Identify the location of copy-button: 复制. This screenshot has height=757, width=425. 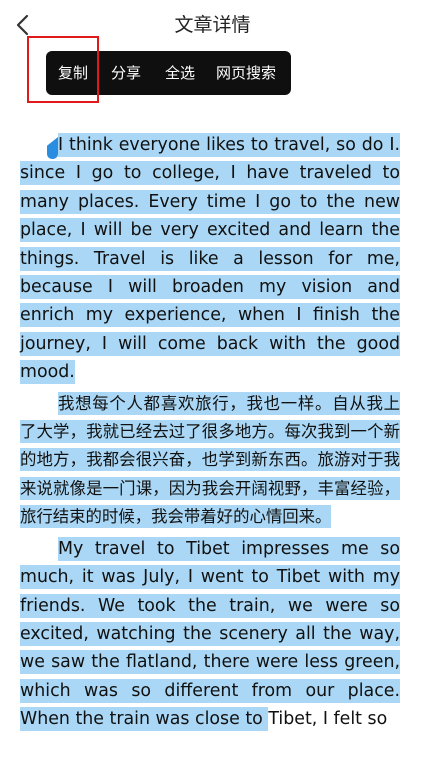
(73, 73).